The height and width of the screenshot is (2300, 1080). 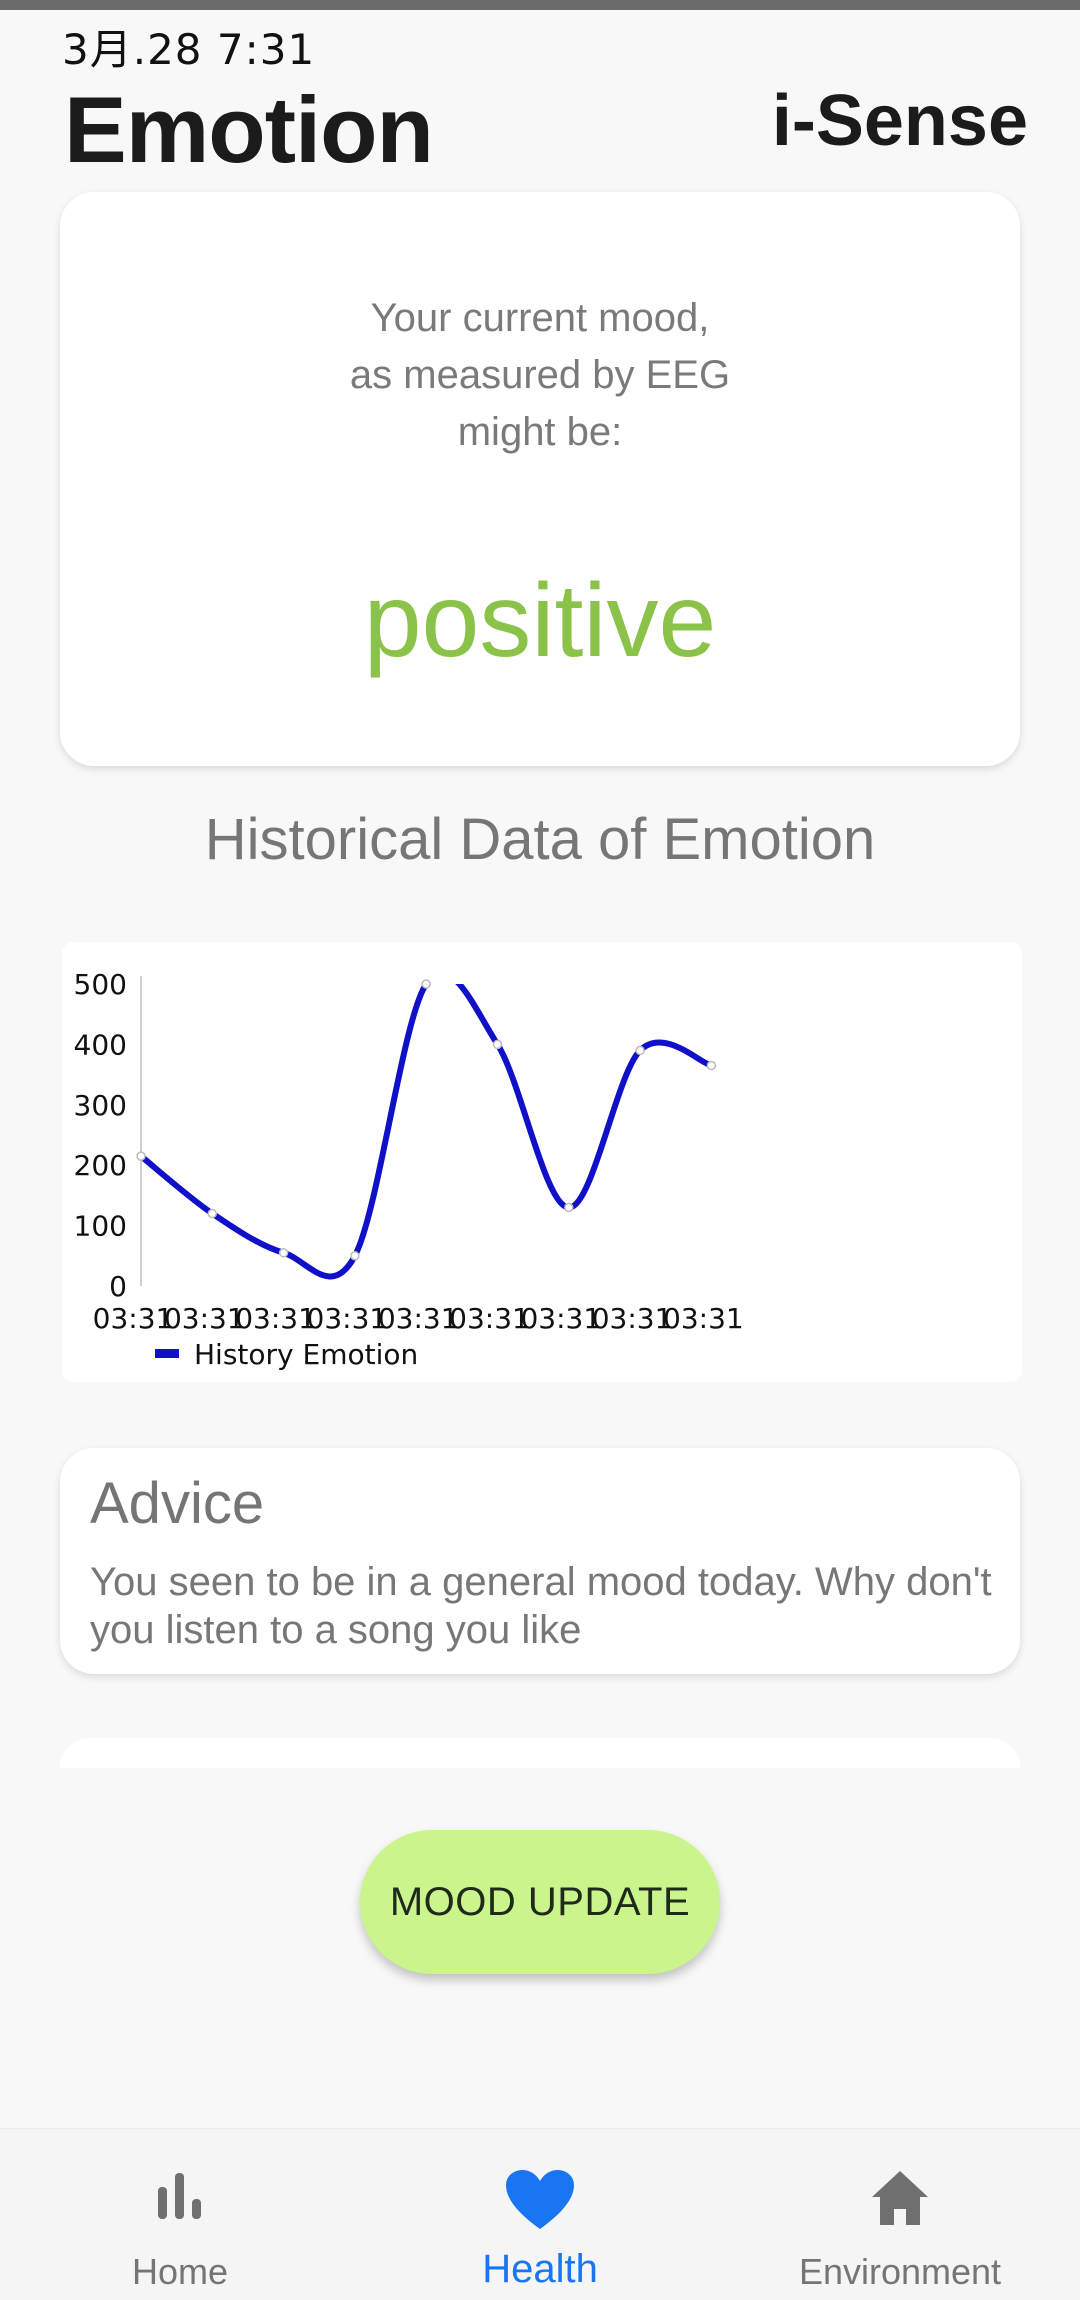 What do you see at coordinates (540, 2269) in the screenshot?
I see `nav-label-health: Health` at bounding box center [540, 2269].